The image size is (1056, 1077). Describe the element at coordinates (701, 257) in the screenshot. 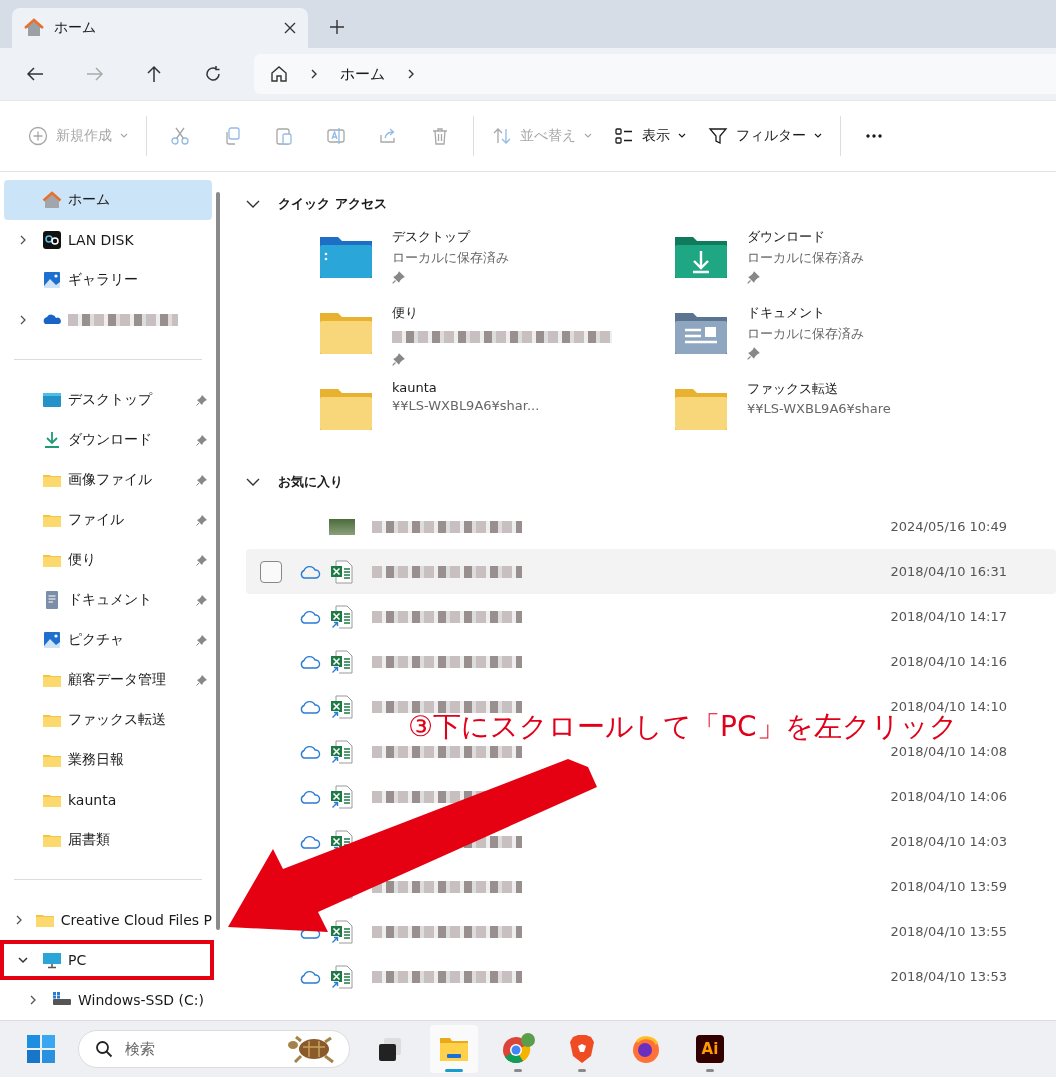

I see `download-folder-icon` at that location.